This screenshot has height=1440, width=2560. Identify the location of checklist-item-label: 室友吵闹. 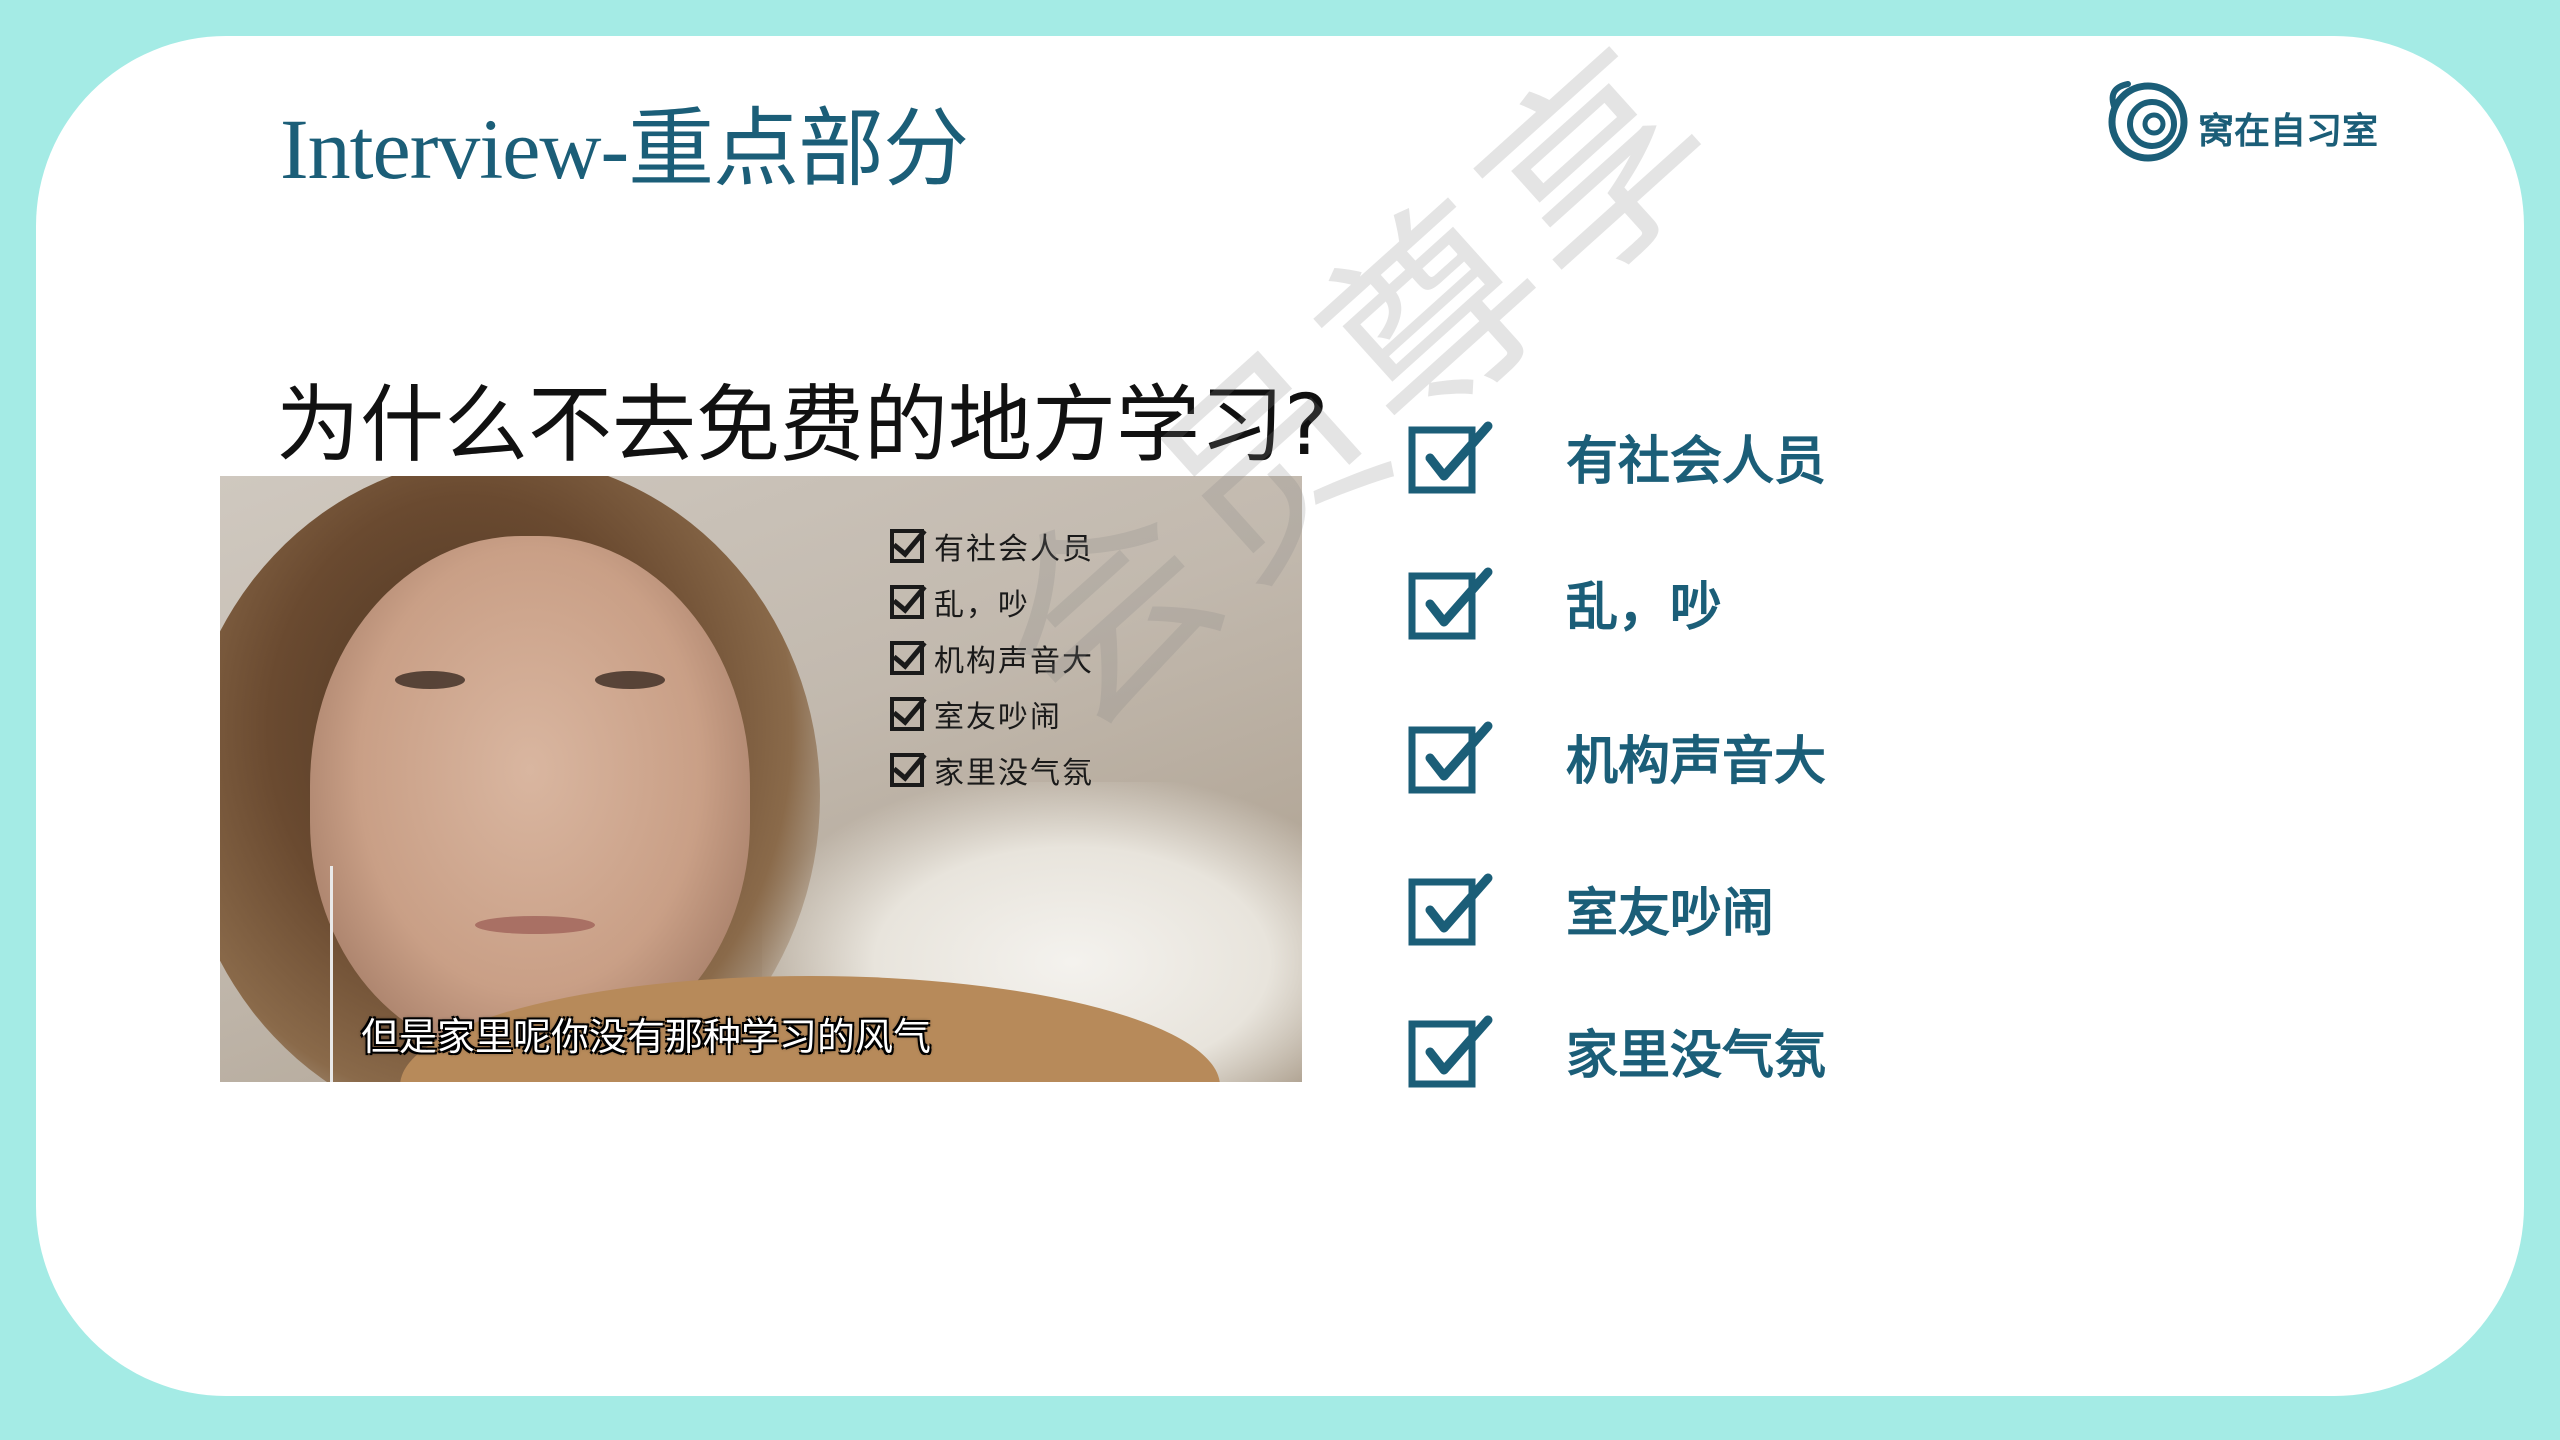
(1670, 913).